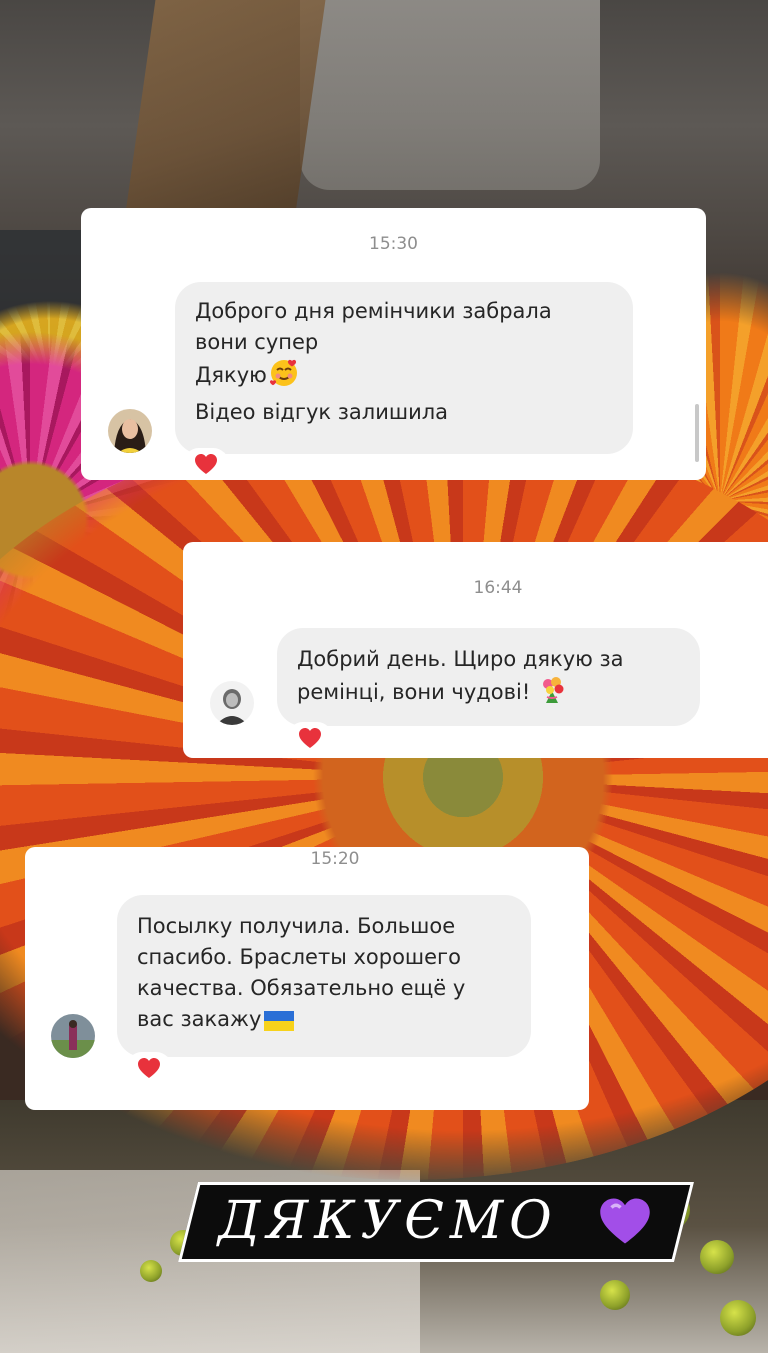 Image resolution: width=768 pixels, height=1353 pixels. I want to click on message-time: 16:44, so click(498, 588).